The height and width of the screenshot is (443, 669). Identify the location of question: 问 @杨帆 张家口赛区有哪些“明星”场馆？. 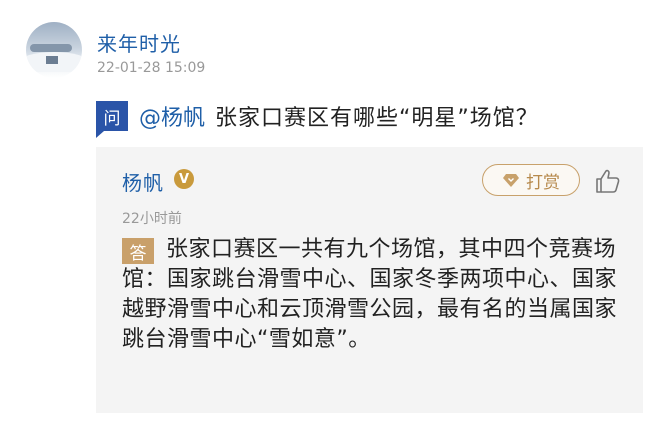
(317, 119).